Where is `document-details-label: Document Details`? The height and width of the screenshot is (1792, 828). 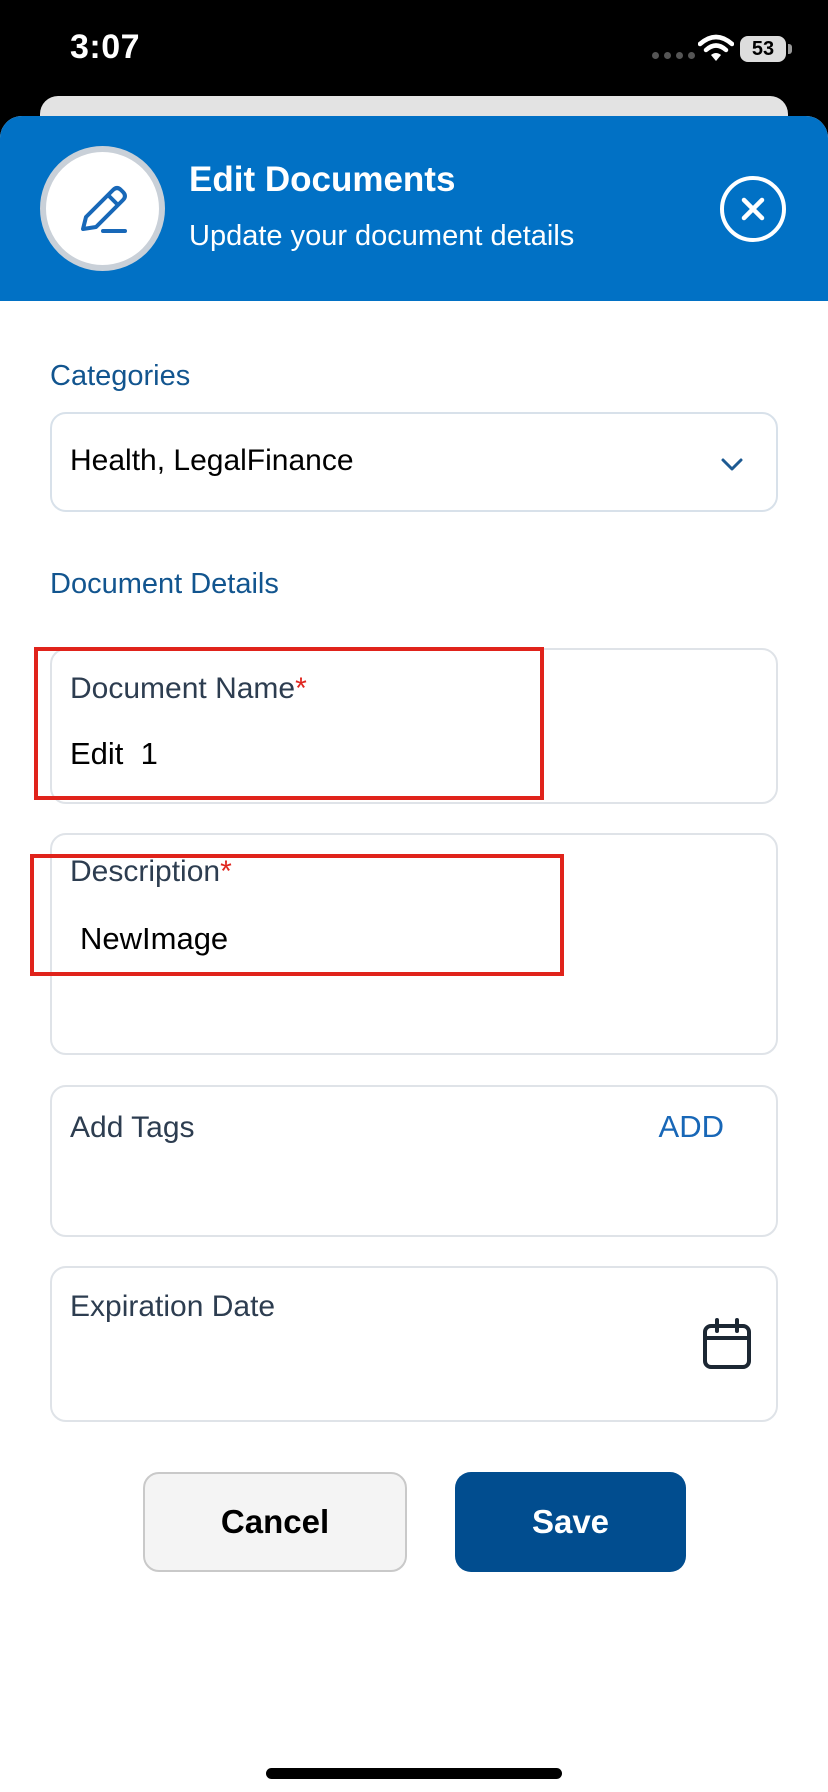 document-details-label: Document Details is located at coordinates (164, 584).